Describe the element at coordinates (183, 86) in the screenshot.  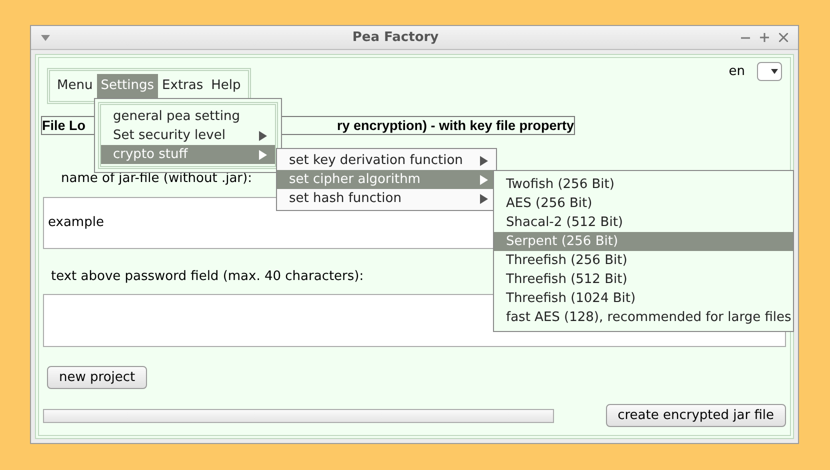
I see `menu-title: Extras` at that location.